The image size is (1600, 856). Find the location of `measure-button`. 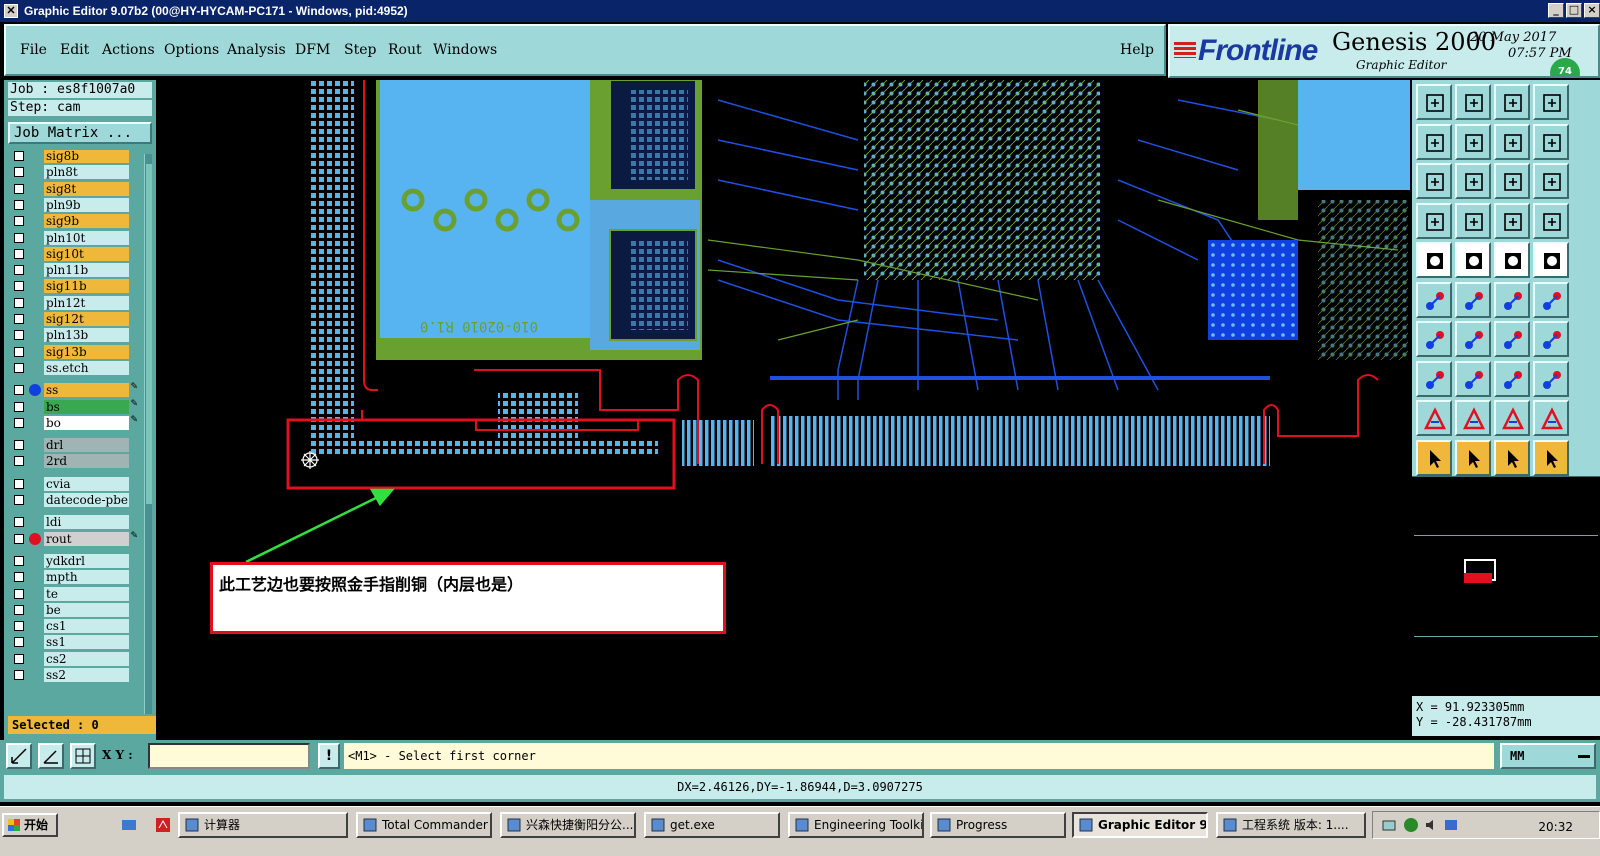

measure-button is located at coordinates (1434, 220).